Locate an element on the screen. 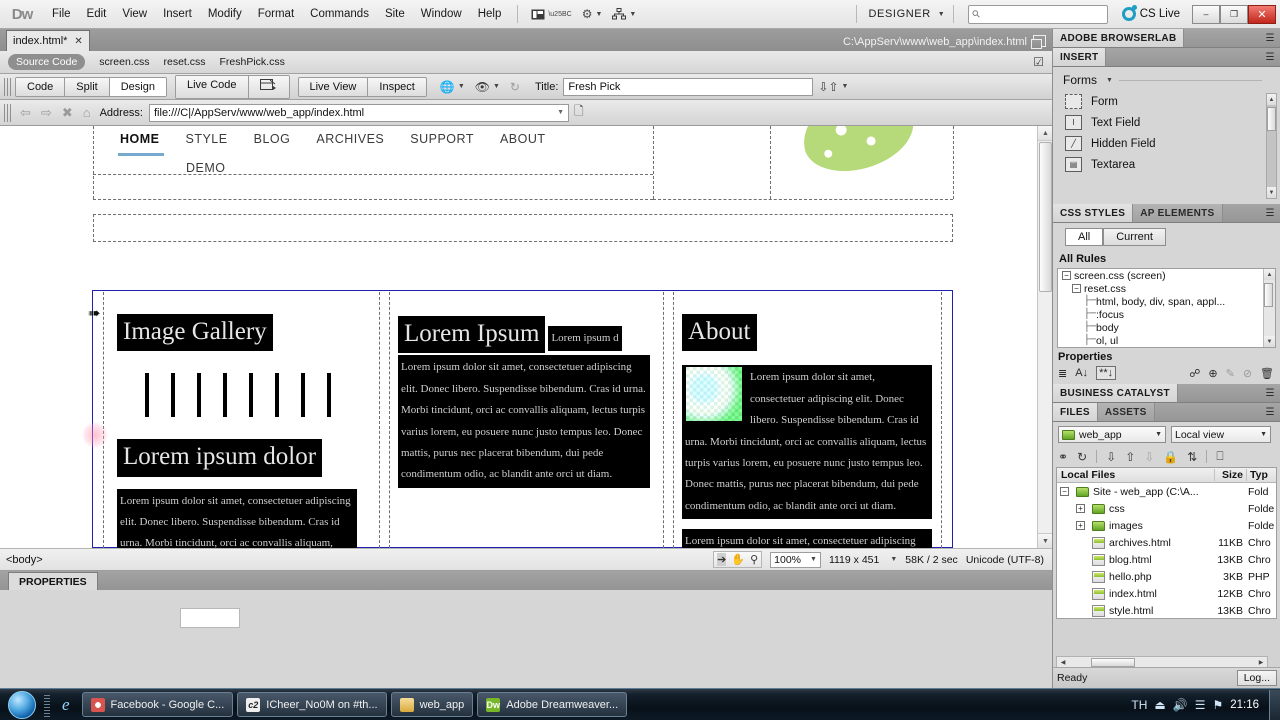  menu-help: Help is located at coordinates (490, 14).